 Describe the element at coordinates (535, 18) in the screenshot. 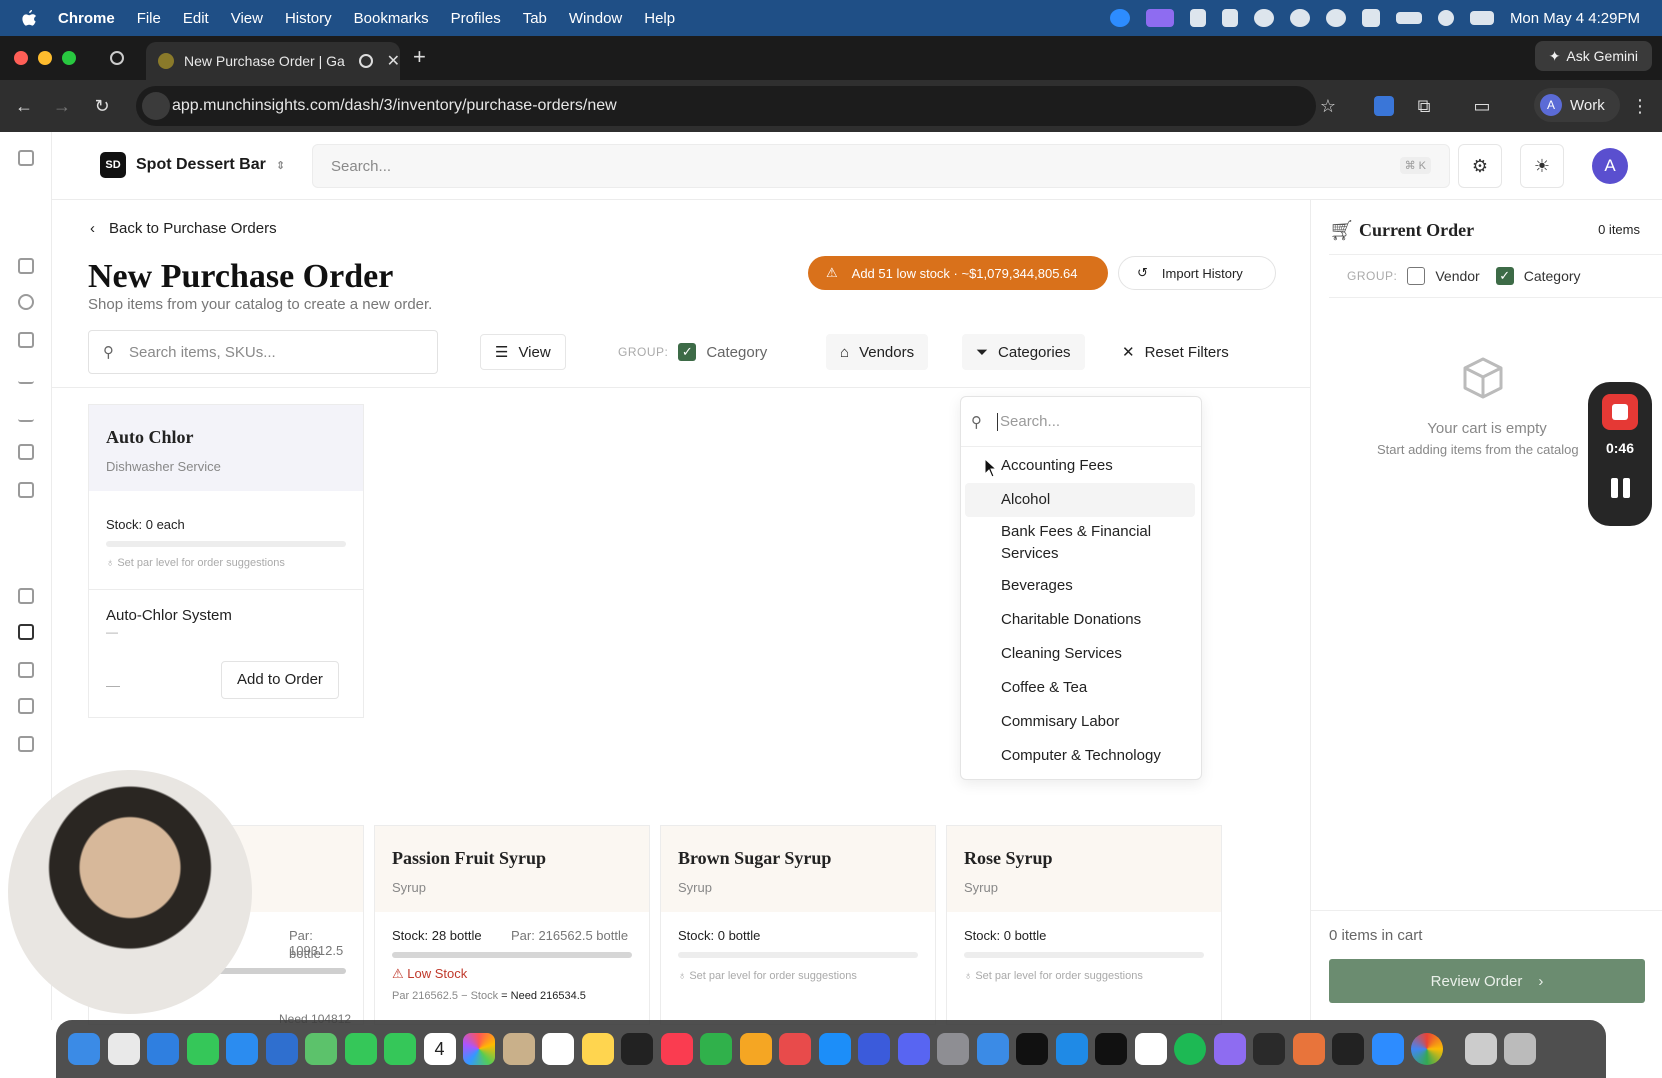

I see `menu-tab: Tab` at that location.